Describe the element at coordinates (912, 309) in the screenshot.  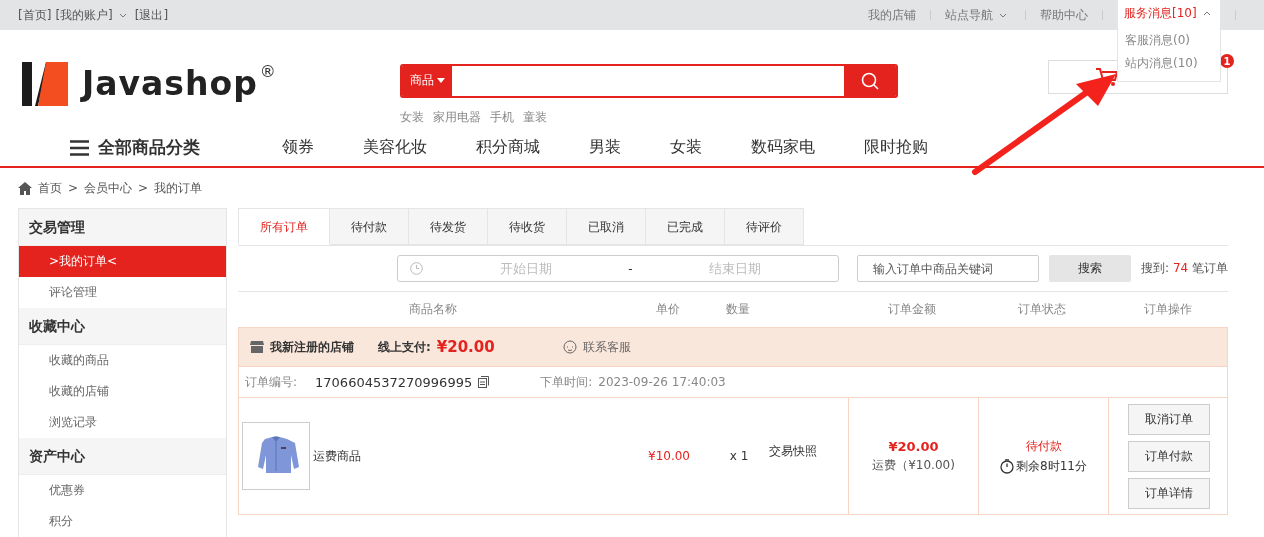
I see `column-header: 订单金额` at that location.